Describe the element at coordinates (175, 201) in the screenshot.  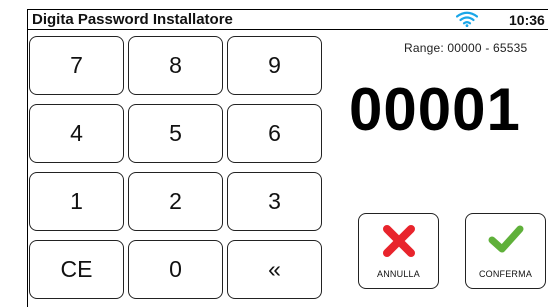
I see `key-2: 2` at that location.